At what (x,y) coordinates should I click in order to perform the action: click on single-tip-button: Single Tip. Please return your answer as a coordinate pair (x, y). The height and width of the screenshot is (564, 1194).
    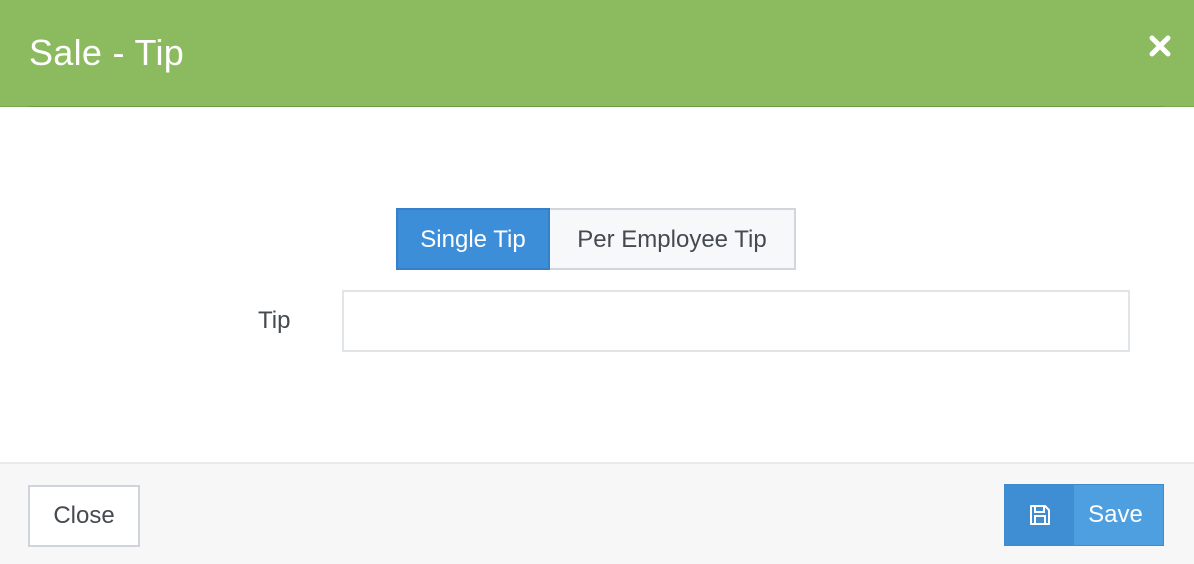
    Looking at the image, I should click on (473, 239).